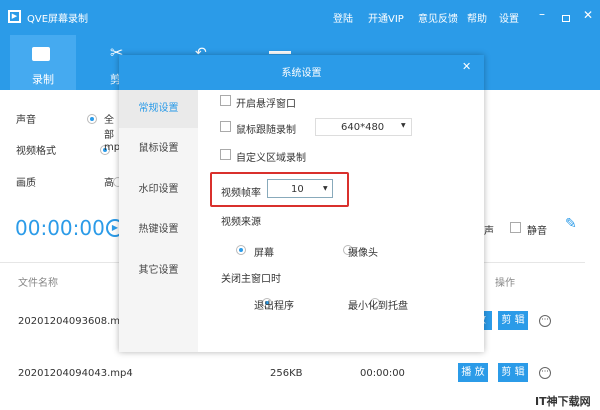  What do you see at coordinates (473, 372) in the screenshot?
I see `play-button: 播 放` at bounding box center [473, 372].